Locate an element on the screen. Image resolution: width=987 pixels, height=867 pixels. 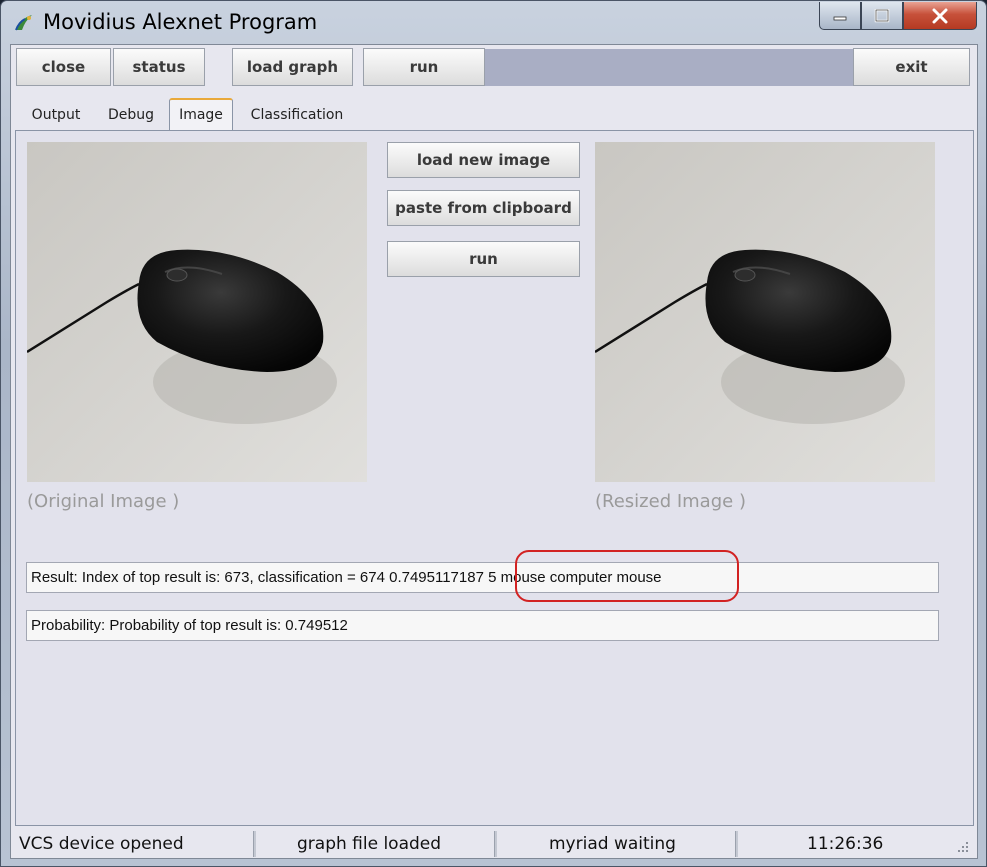
original-image-caption: (Original Image ) is located at coordinates (103, 501).